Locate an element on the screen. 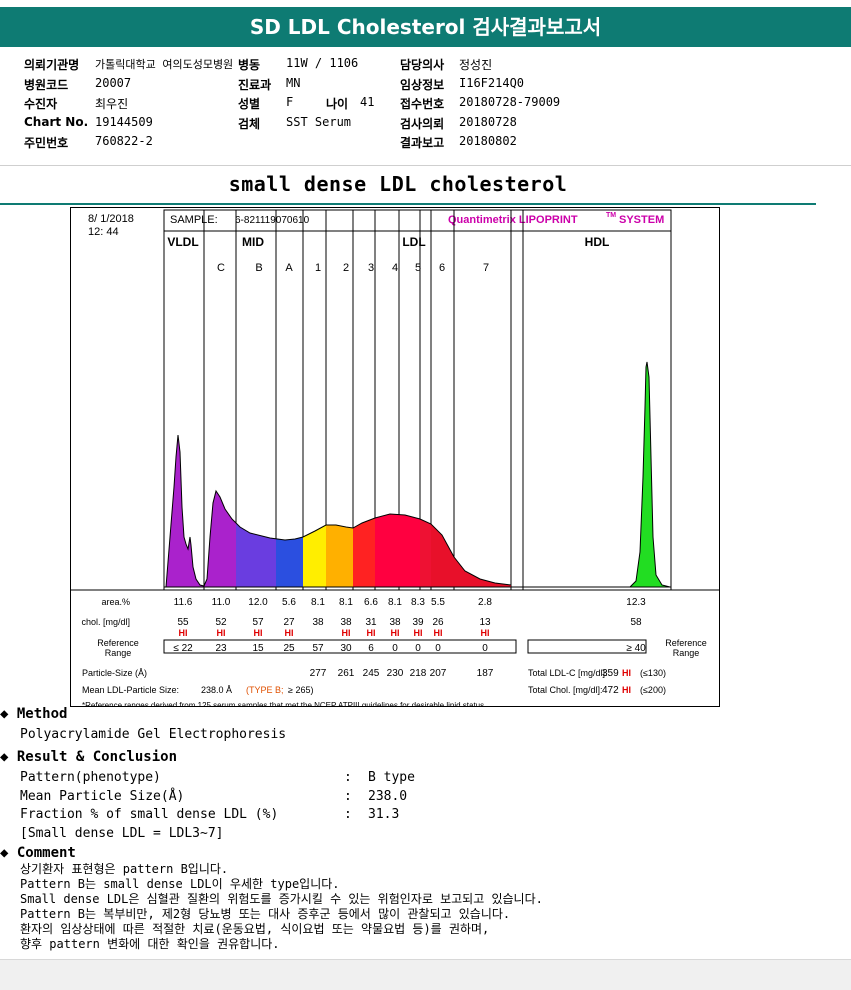 The width and height of the screenshot is (851, 990). area-value: 8.1 is located at coordinates (395, 602).